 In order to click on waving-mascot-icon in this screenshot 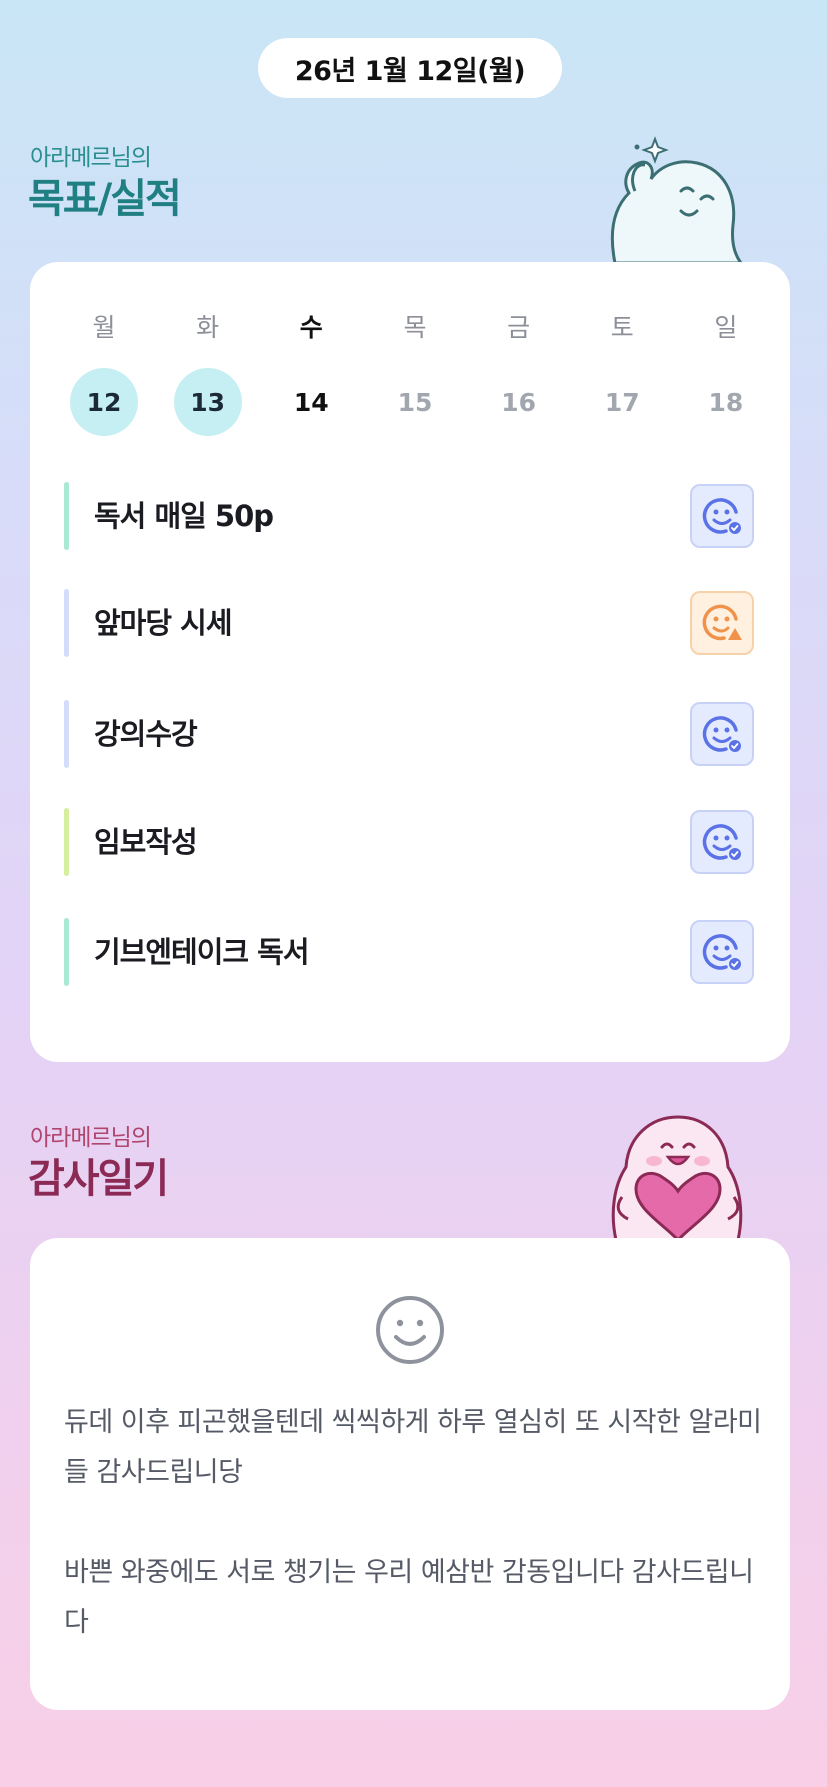, I will do `click(676, 199)`.